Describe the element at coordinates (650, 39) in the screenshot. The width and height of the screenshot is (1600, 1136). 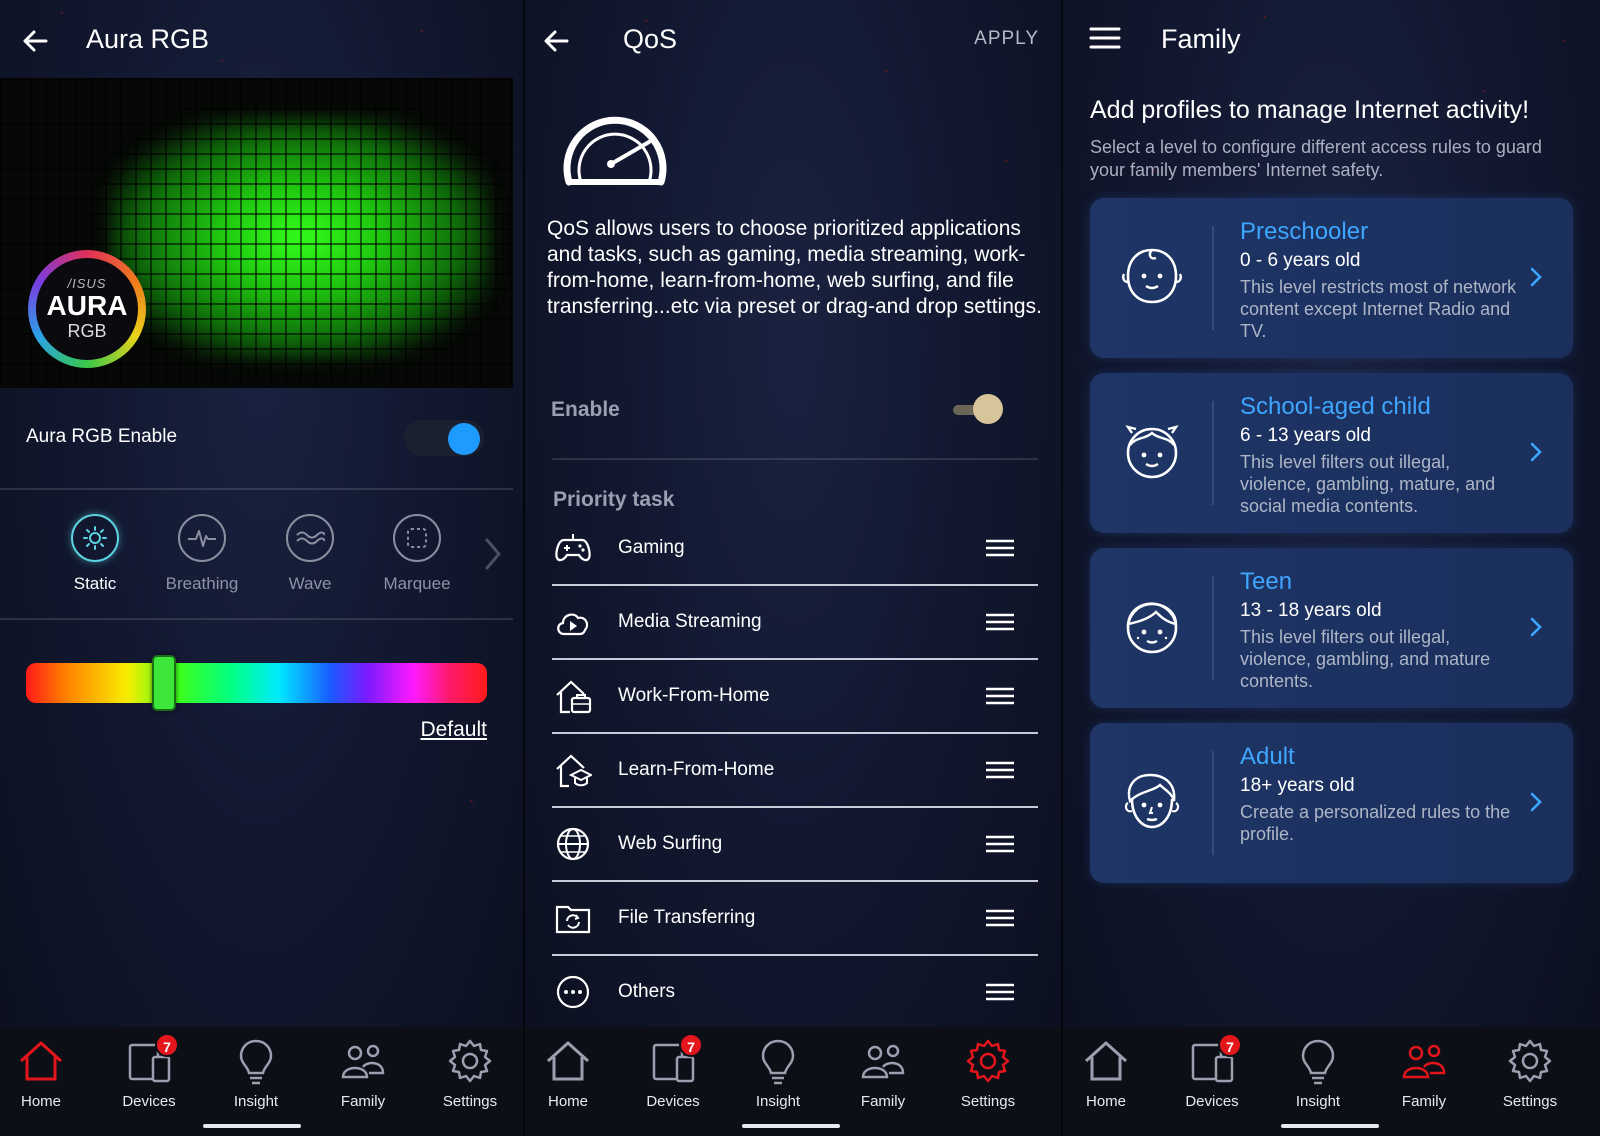
I see `page-title: QoS` at that location.